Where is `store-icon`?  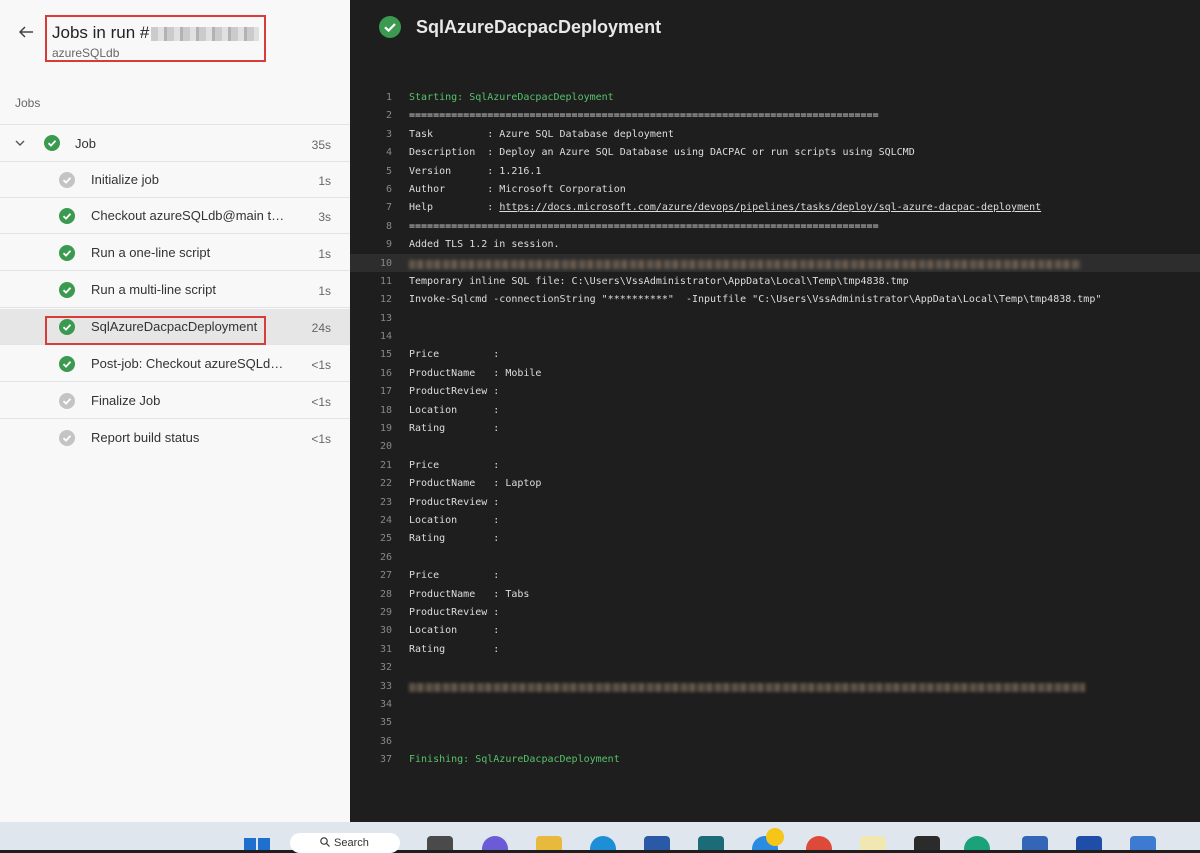 store-icon is located at coordinates (657, 843).